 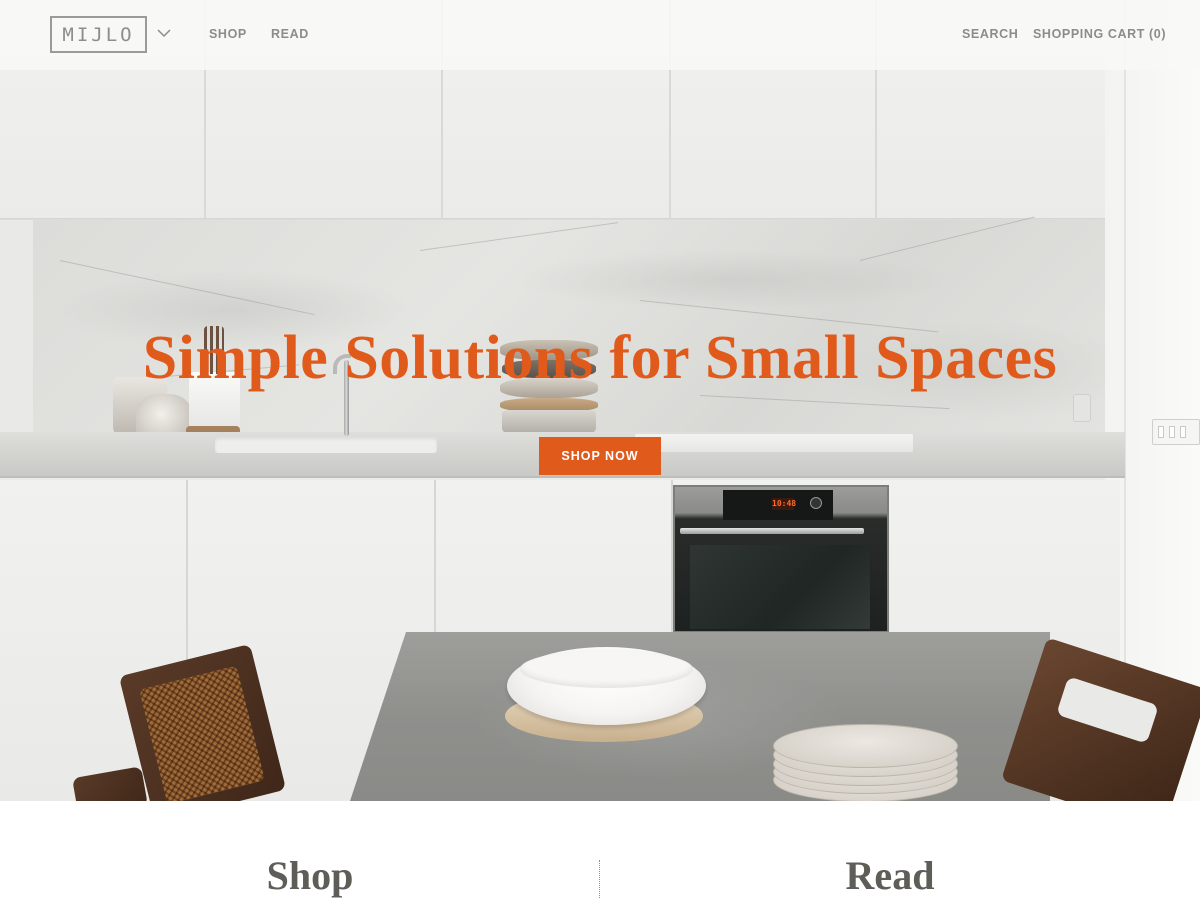 What do you see at coordinates (772, 531) in the screenshot?
I see `oven-handle` at bounding box center [772, 531].